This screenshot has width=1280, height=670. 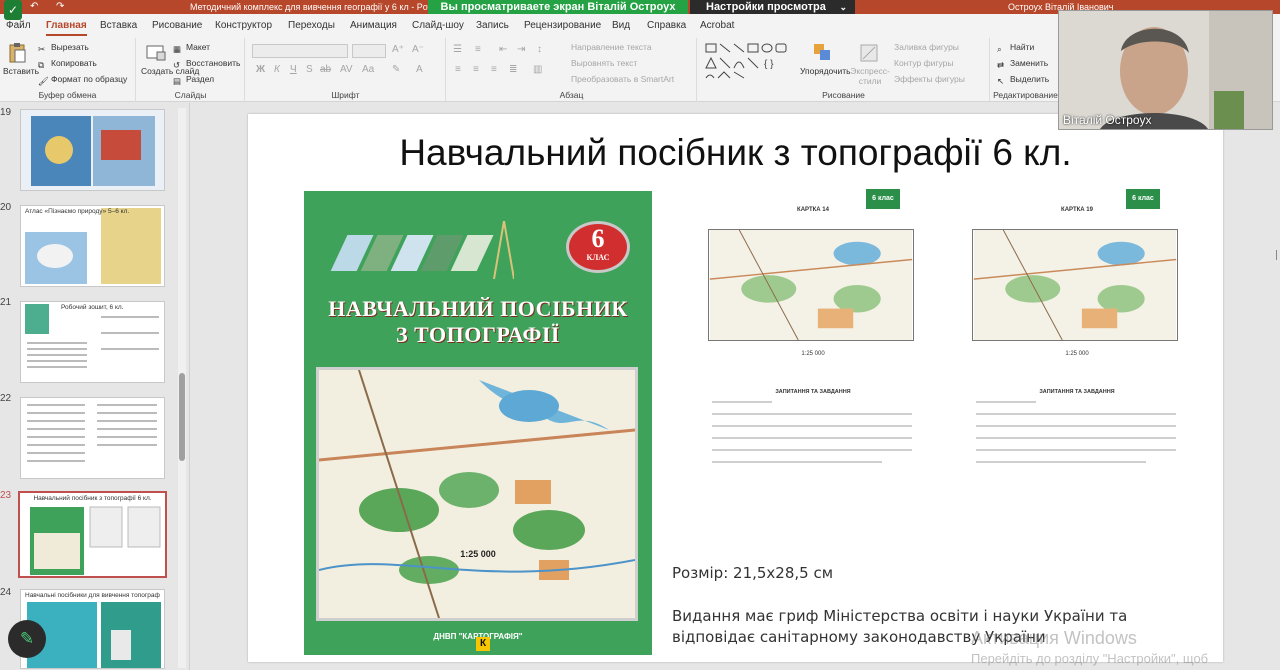 What do you see at coordinates (717, 25) in the screenshot?
I see `tab-acrobat: Acrobat` at bounding box center [717, 25].